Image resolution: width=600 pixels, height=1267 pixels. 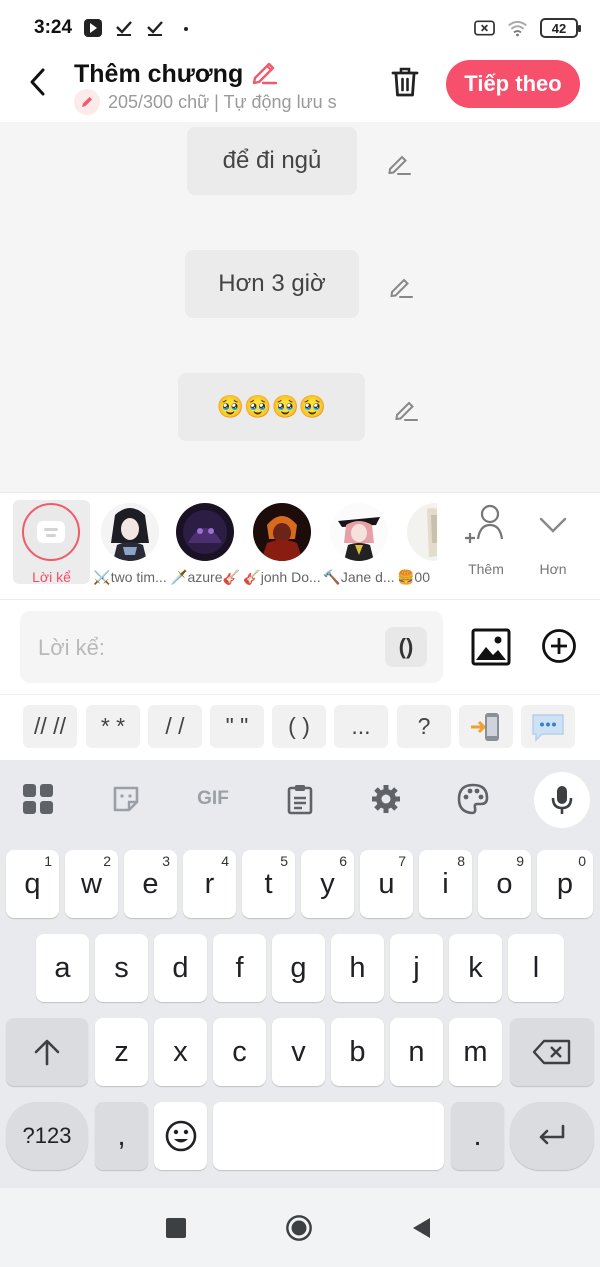 I want to click on settings-gear-icon, so click(x=386, y=799).